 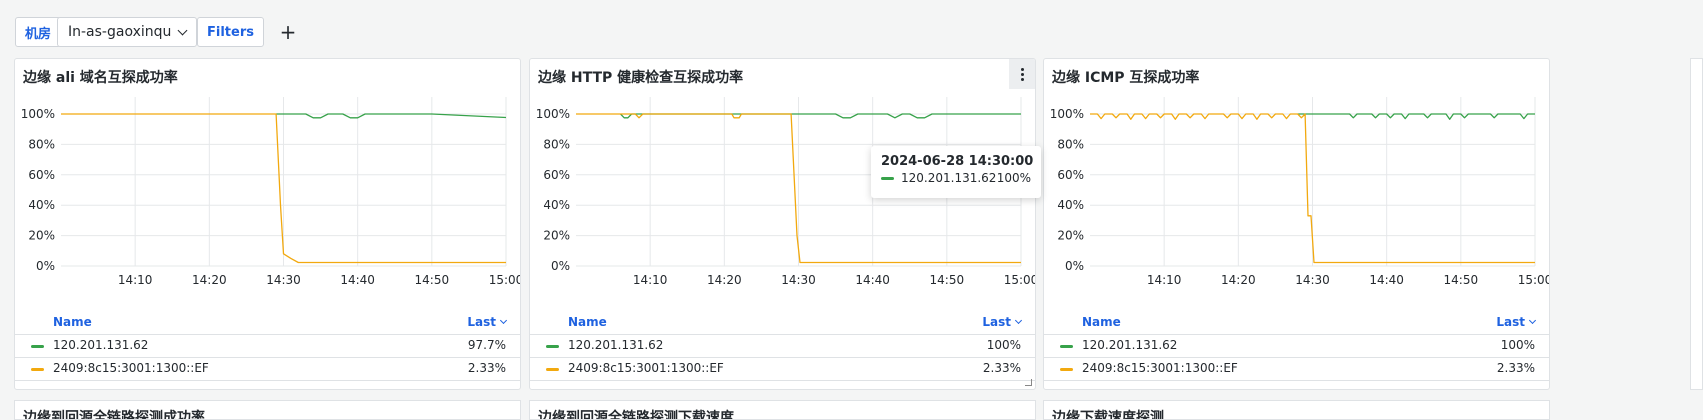 What do you see at coordinates (230, 32) in the screenshot?
I see `filters-button: Filters` at bounding box center [230, 32].